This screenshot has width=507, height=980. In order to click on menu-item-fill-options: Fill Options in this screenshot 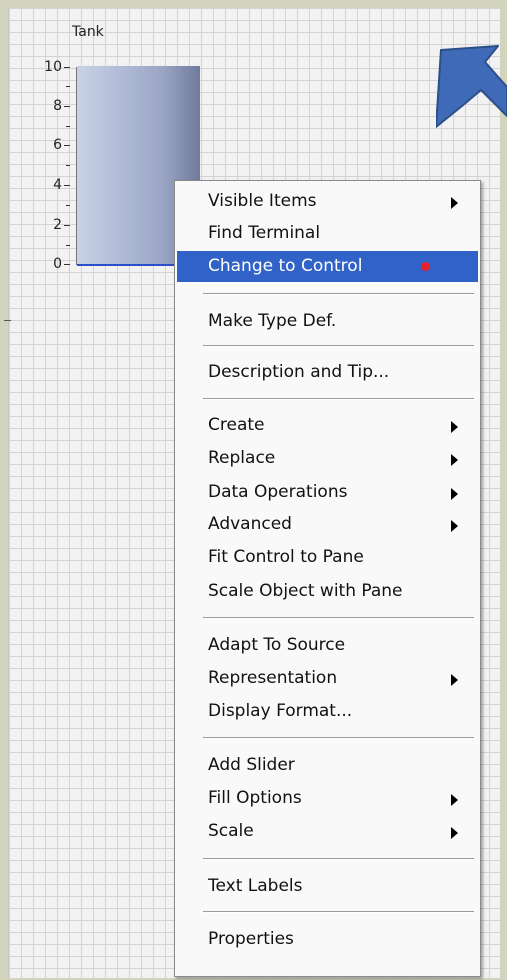, I will do `click(327, 798)`.